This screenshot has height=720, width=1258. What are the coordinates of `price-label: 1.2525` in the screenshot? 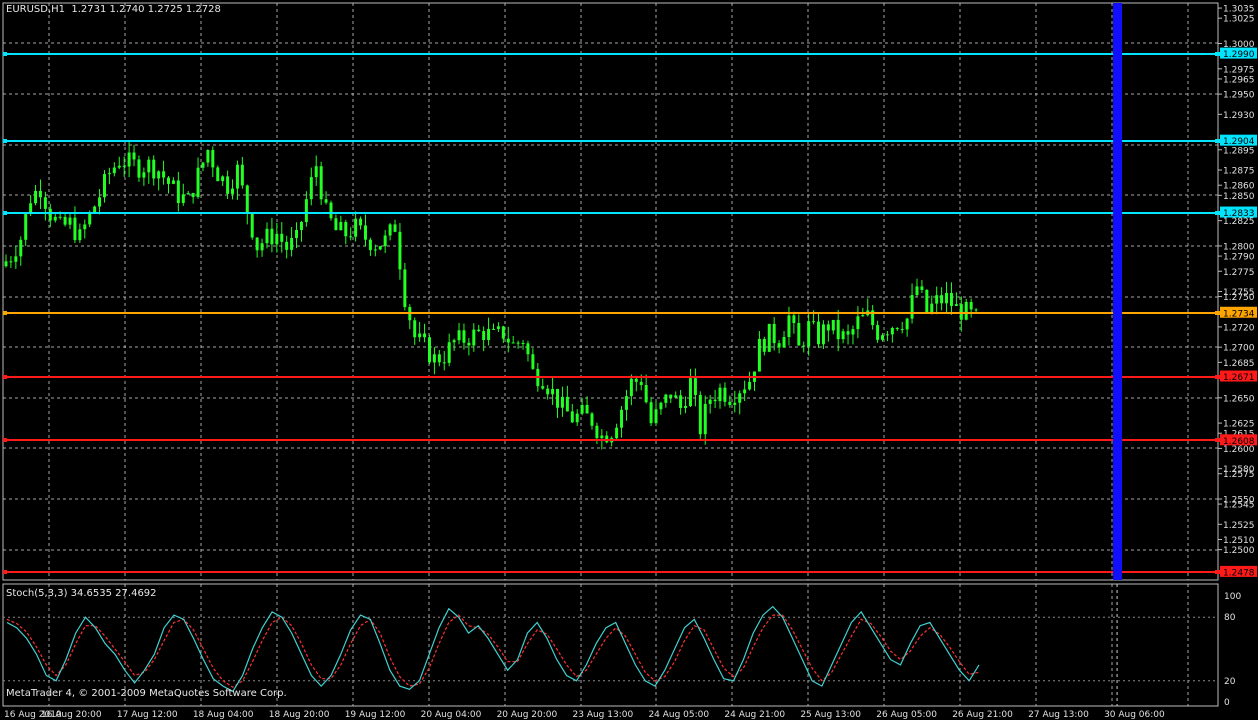 It's located at (1239, 526).